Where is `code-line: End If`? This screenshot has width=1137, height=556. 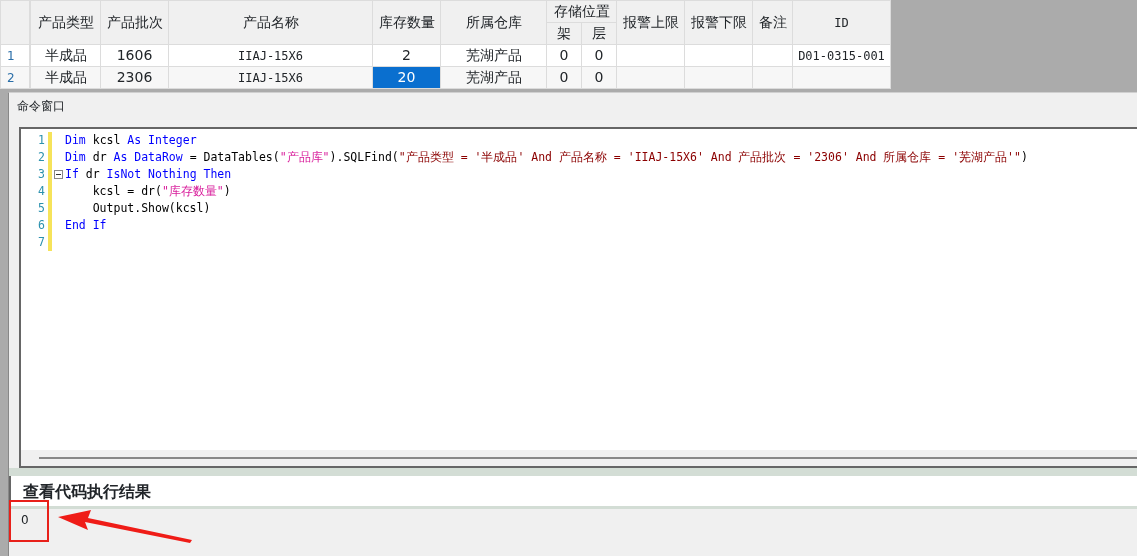
code-line: End If is located at coordinates (86, 225).